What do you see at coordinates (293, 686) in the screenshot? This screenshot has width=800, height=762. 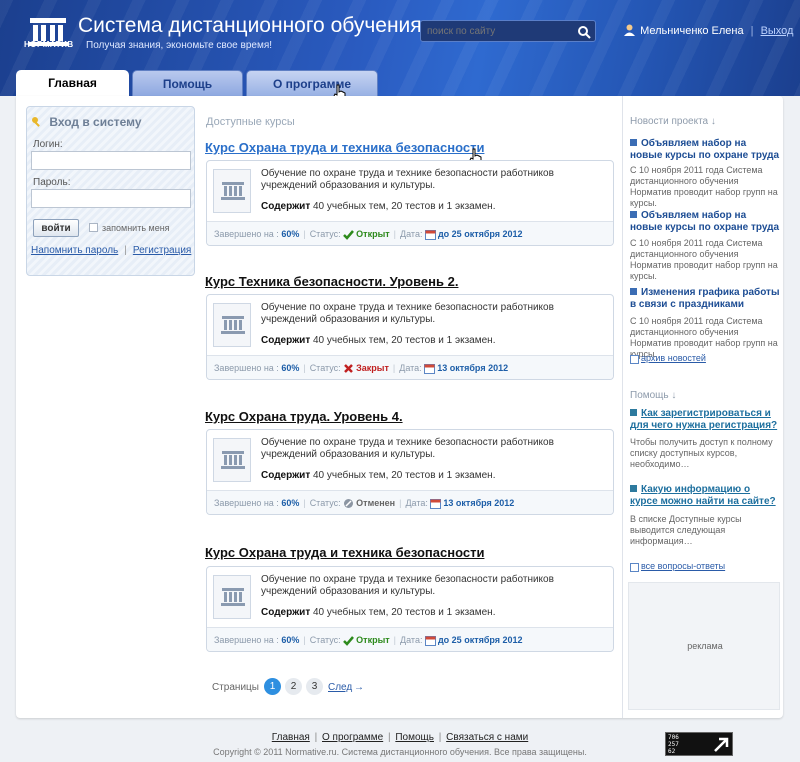 I see `page-2-button: 2` at bounding box center [293, 686].